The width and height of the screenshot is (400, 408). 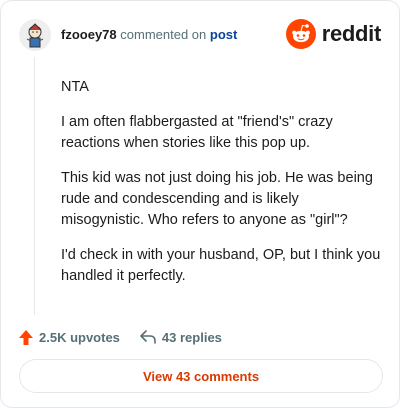 I want to click on username-link: fzooey78, so click(x=89, y=34).